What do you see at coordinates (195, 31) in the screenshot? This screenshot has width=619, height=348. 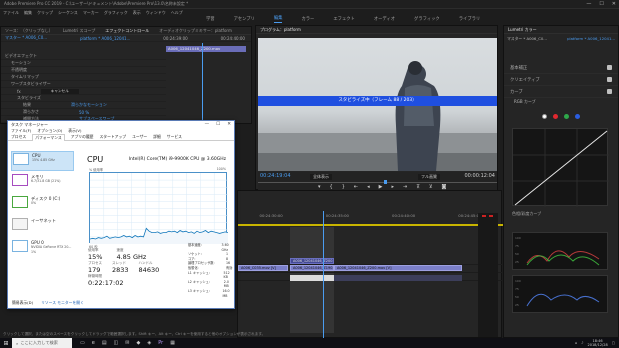 I see `tab-audio-clip-mixer: オーディオクリップミキサー：platform` at bounding box center [195, 31].